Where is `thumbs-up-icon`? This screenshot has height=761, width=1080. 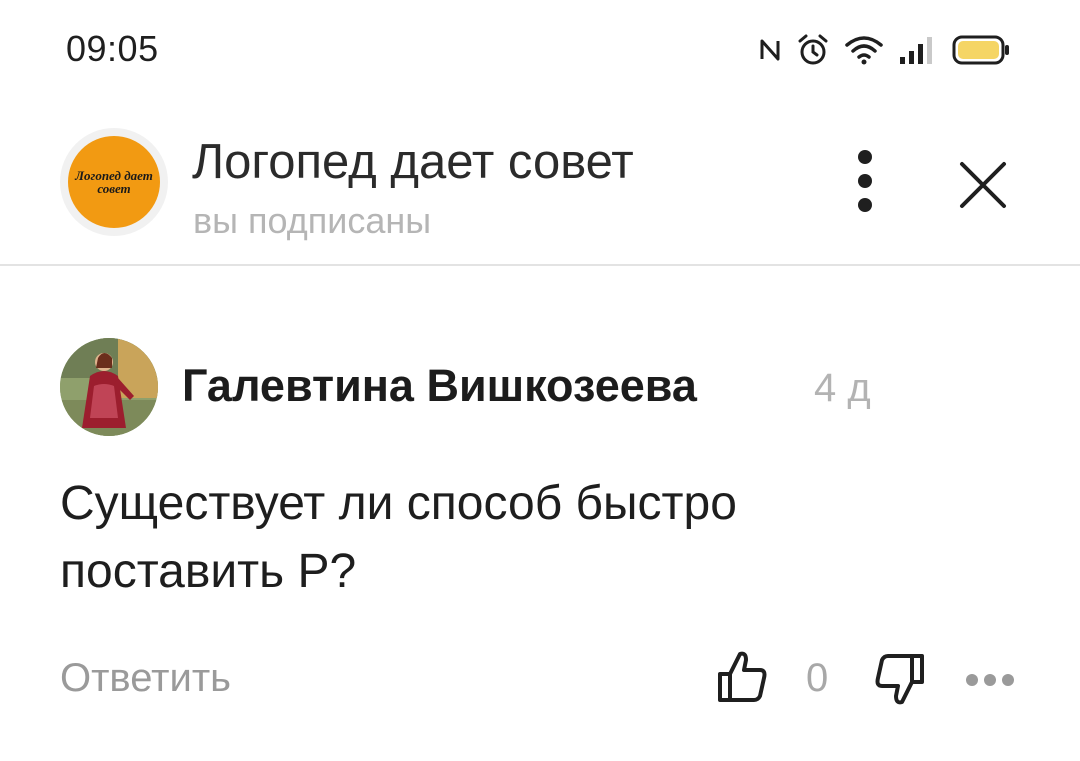
thumbs-up-icon is located at coordinates (743, 676).